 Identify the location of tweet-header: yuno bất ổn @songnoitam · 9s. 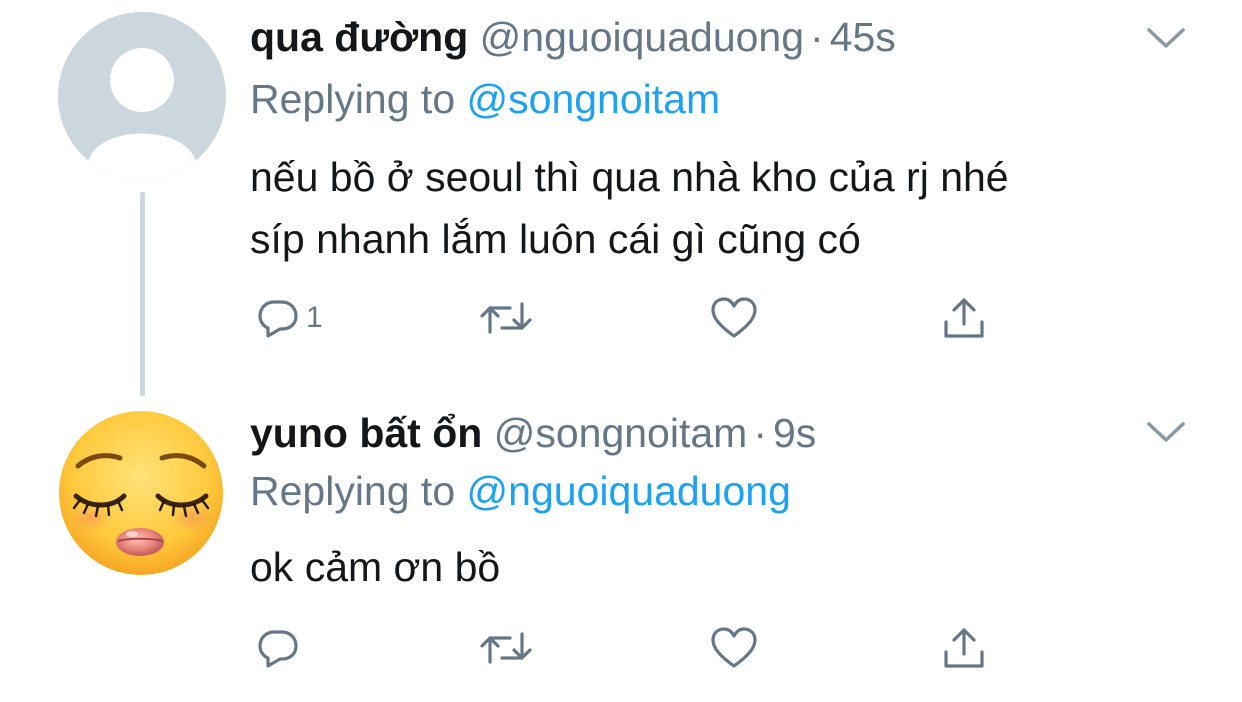
(533, 433).